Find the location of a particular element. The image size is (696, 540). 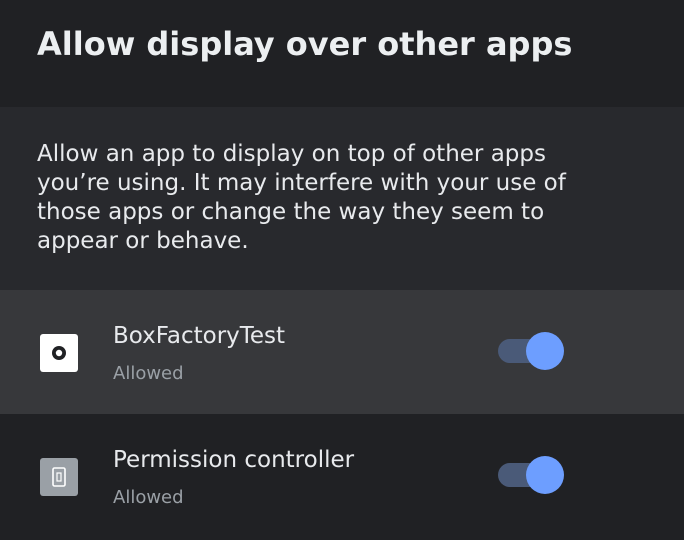

boxfactory-glyph-icon is located at coordinates (59, 353).